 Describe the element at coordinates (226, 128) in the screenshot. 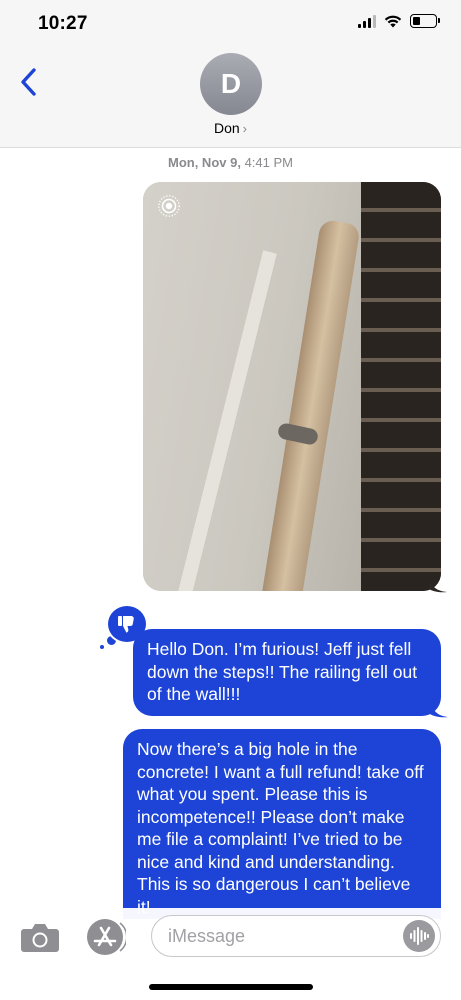

I see `contact-name: Don` at that location.